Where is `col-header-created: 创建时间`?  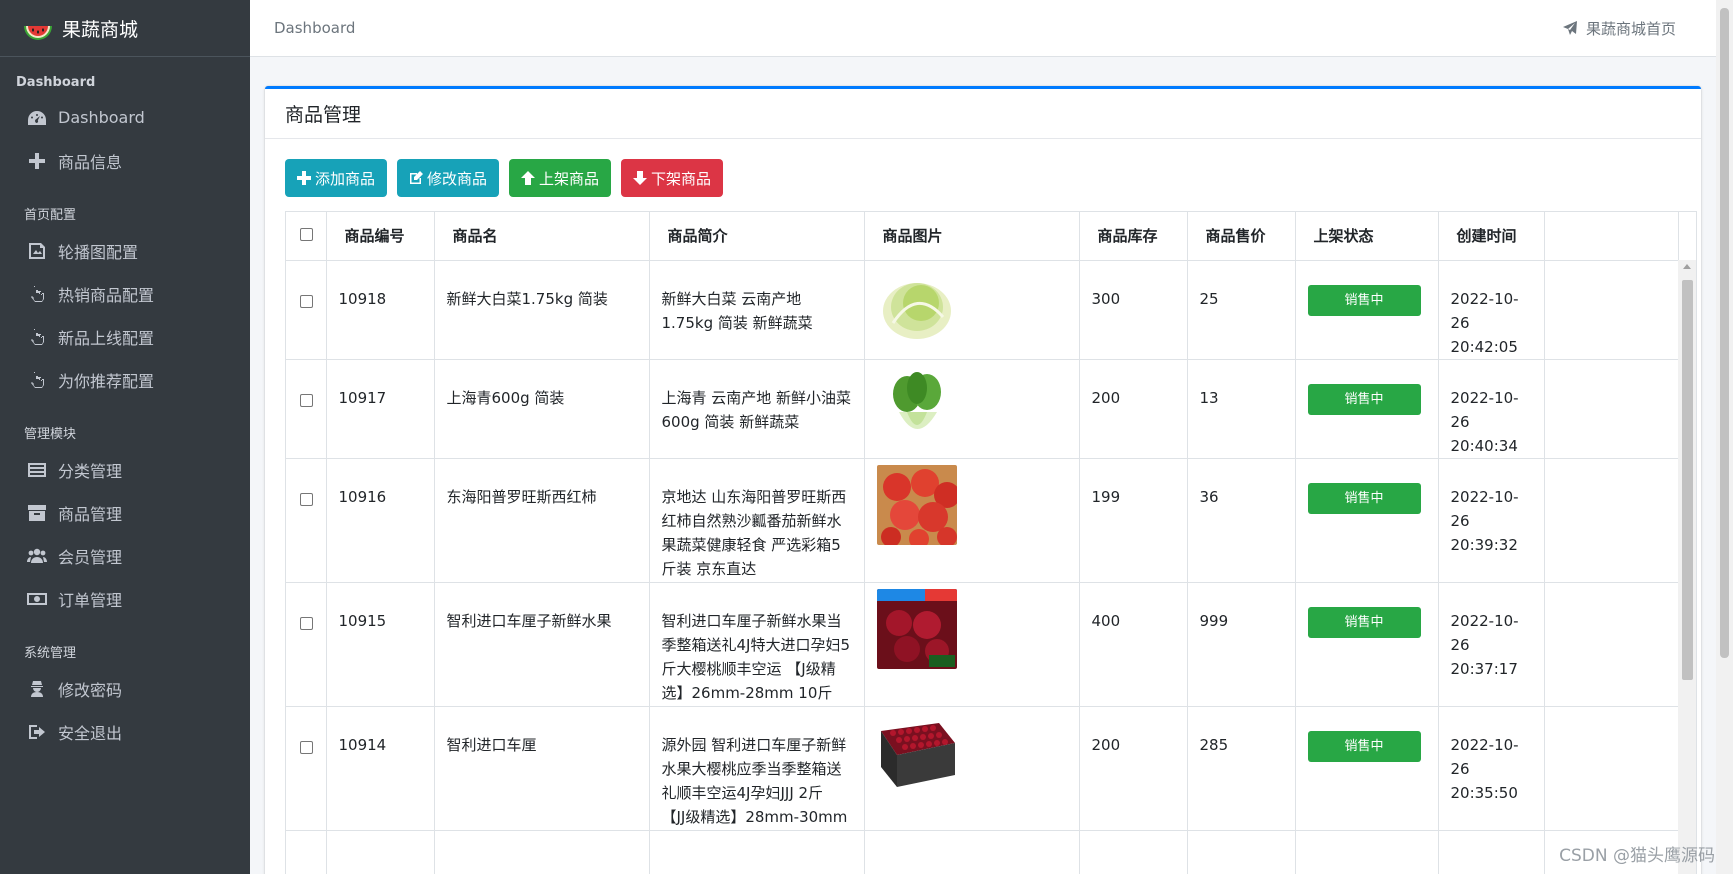 col-header-created: 创建时间 is located at coordinates (1491, 236).